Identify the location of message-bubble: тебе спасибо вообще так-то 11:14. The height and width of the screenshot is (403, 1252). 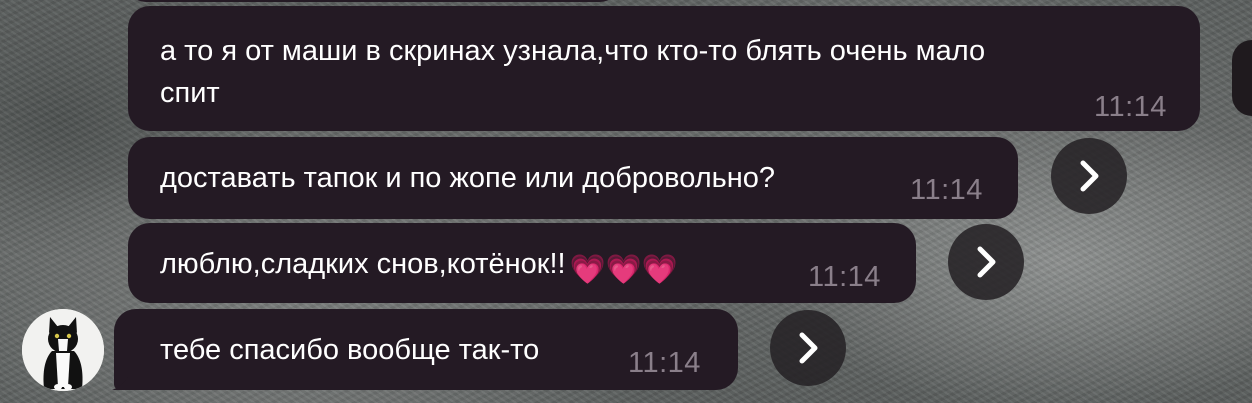
(426, 349).